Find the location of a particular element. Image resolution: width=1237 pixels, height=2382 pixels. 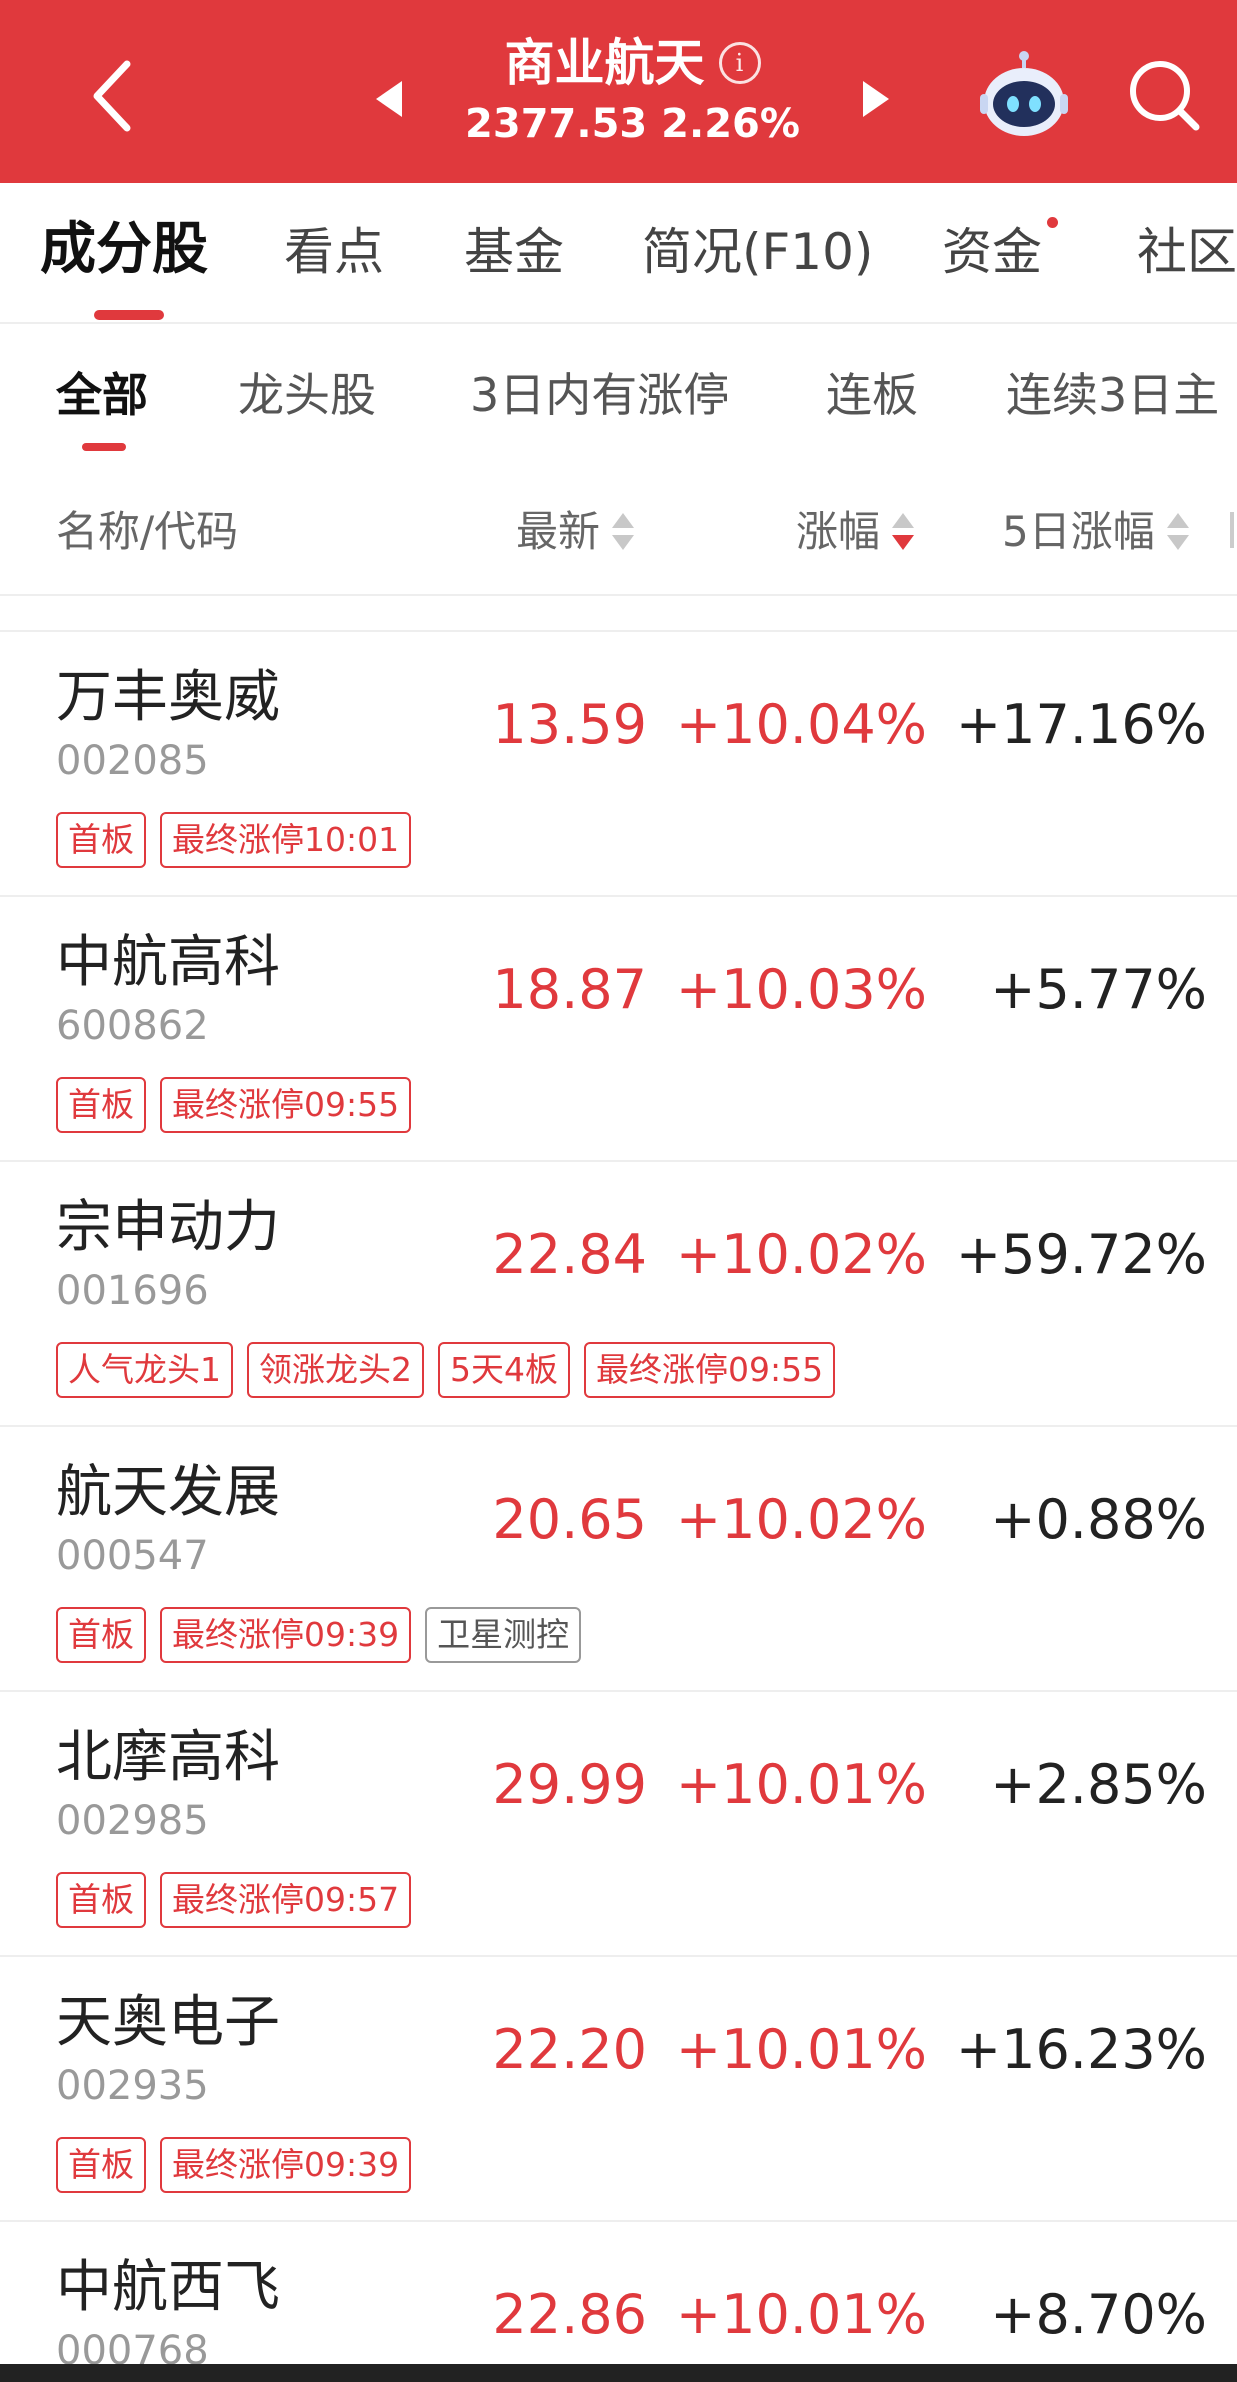

stock-change: +10.04% is located at coordinates (801, 724).